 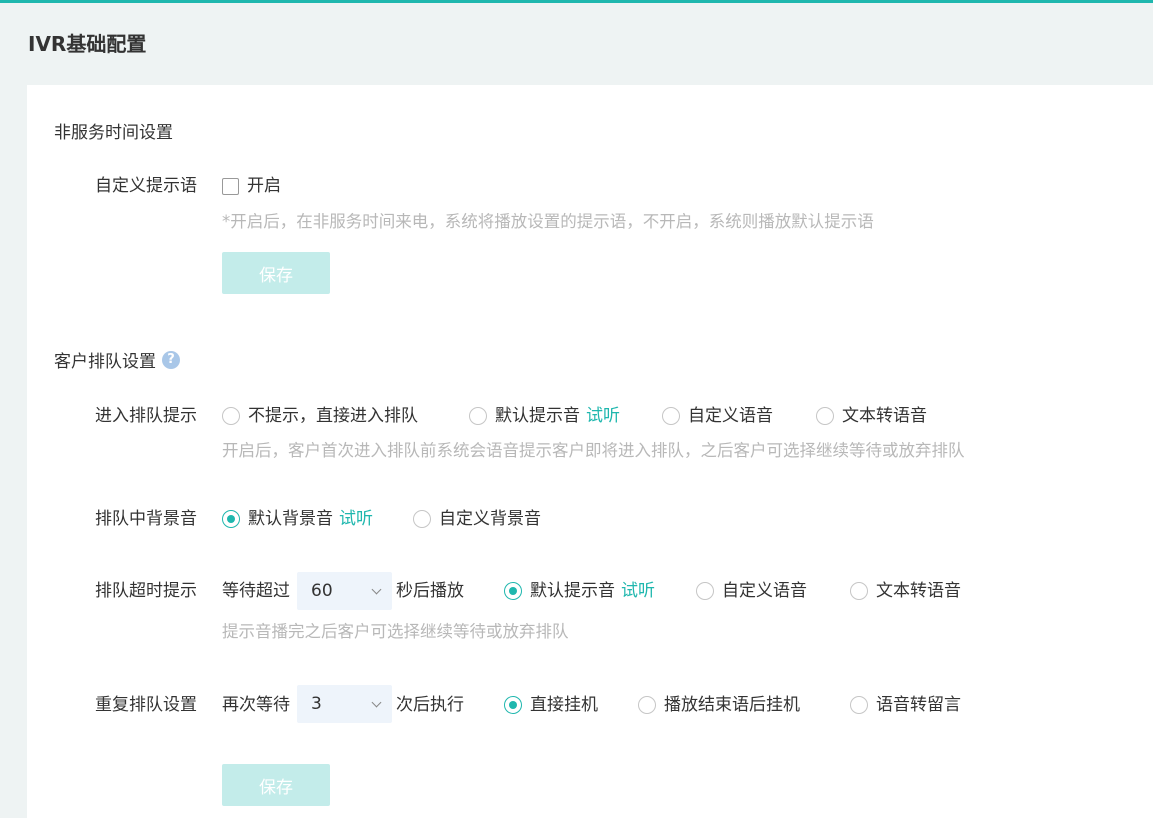 I want to click on repeat-count-select: 3, so click(x=344, y=704).